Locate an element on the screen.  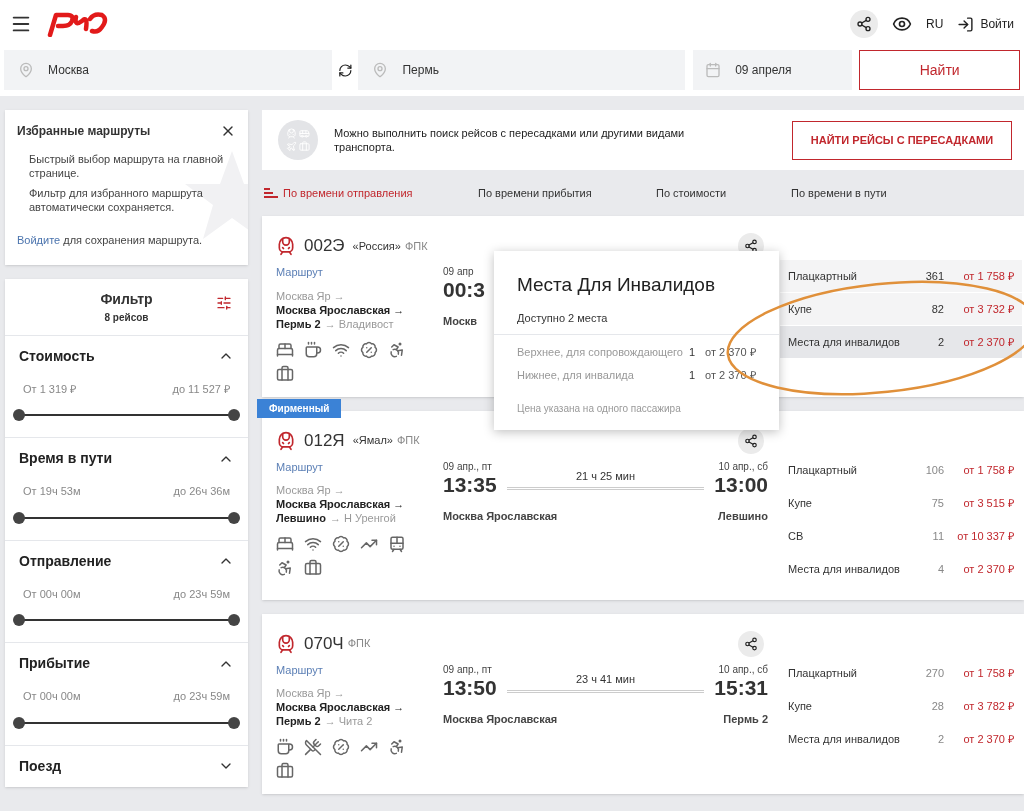
filter-section-title: Отправление is located at coordinates (65, 561).